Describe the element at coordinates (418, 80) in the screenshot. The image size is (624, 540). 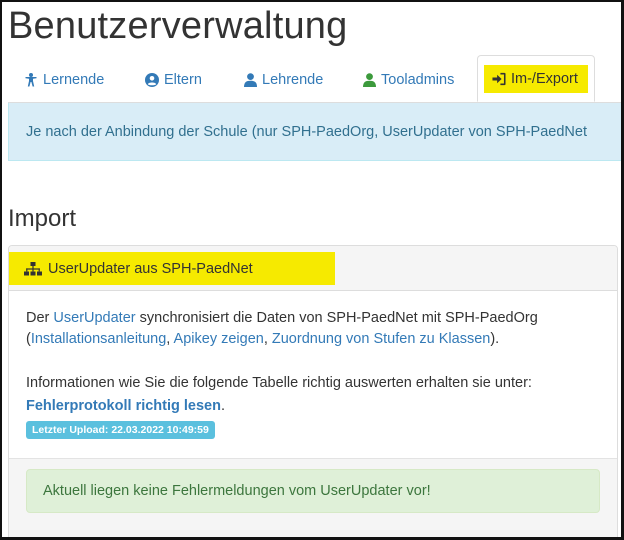
I see `tab-label: Tooladmins` at that location.